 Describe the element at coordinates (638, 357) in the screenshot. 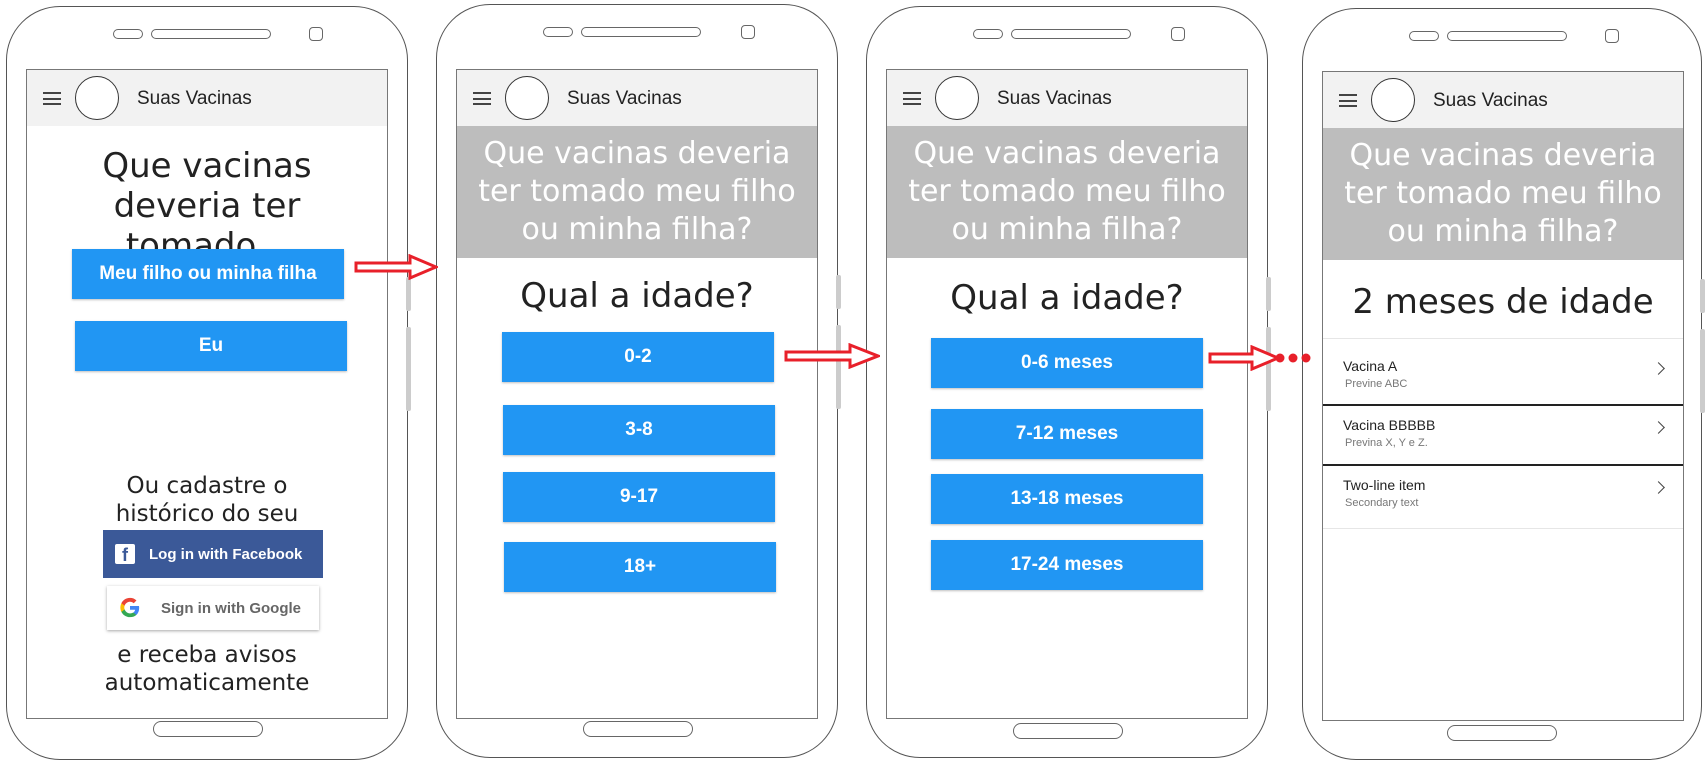

I see `age-option-button: 0-2` at that location.